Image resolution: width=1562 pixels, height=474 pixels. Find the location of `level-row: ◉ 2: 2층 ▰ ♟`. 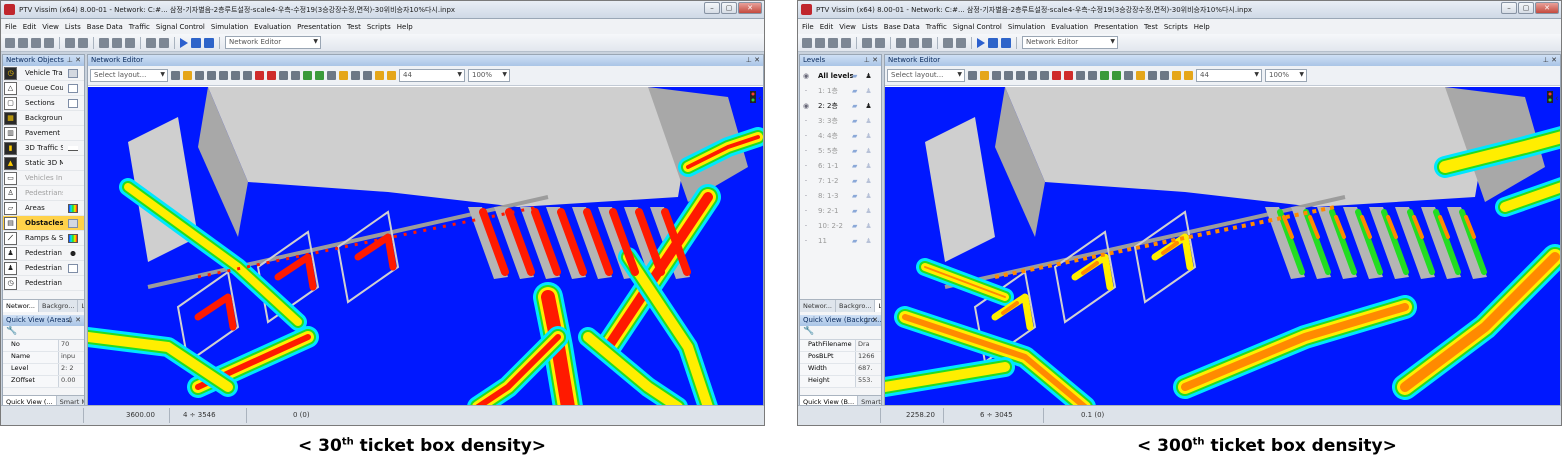

level-row: ◉ 2: 2층 ▰ ♟ is located at coordinates (840, 105).